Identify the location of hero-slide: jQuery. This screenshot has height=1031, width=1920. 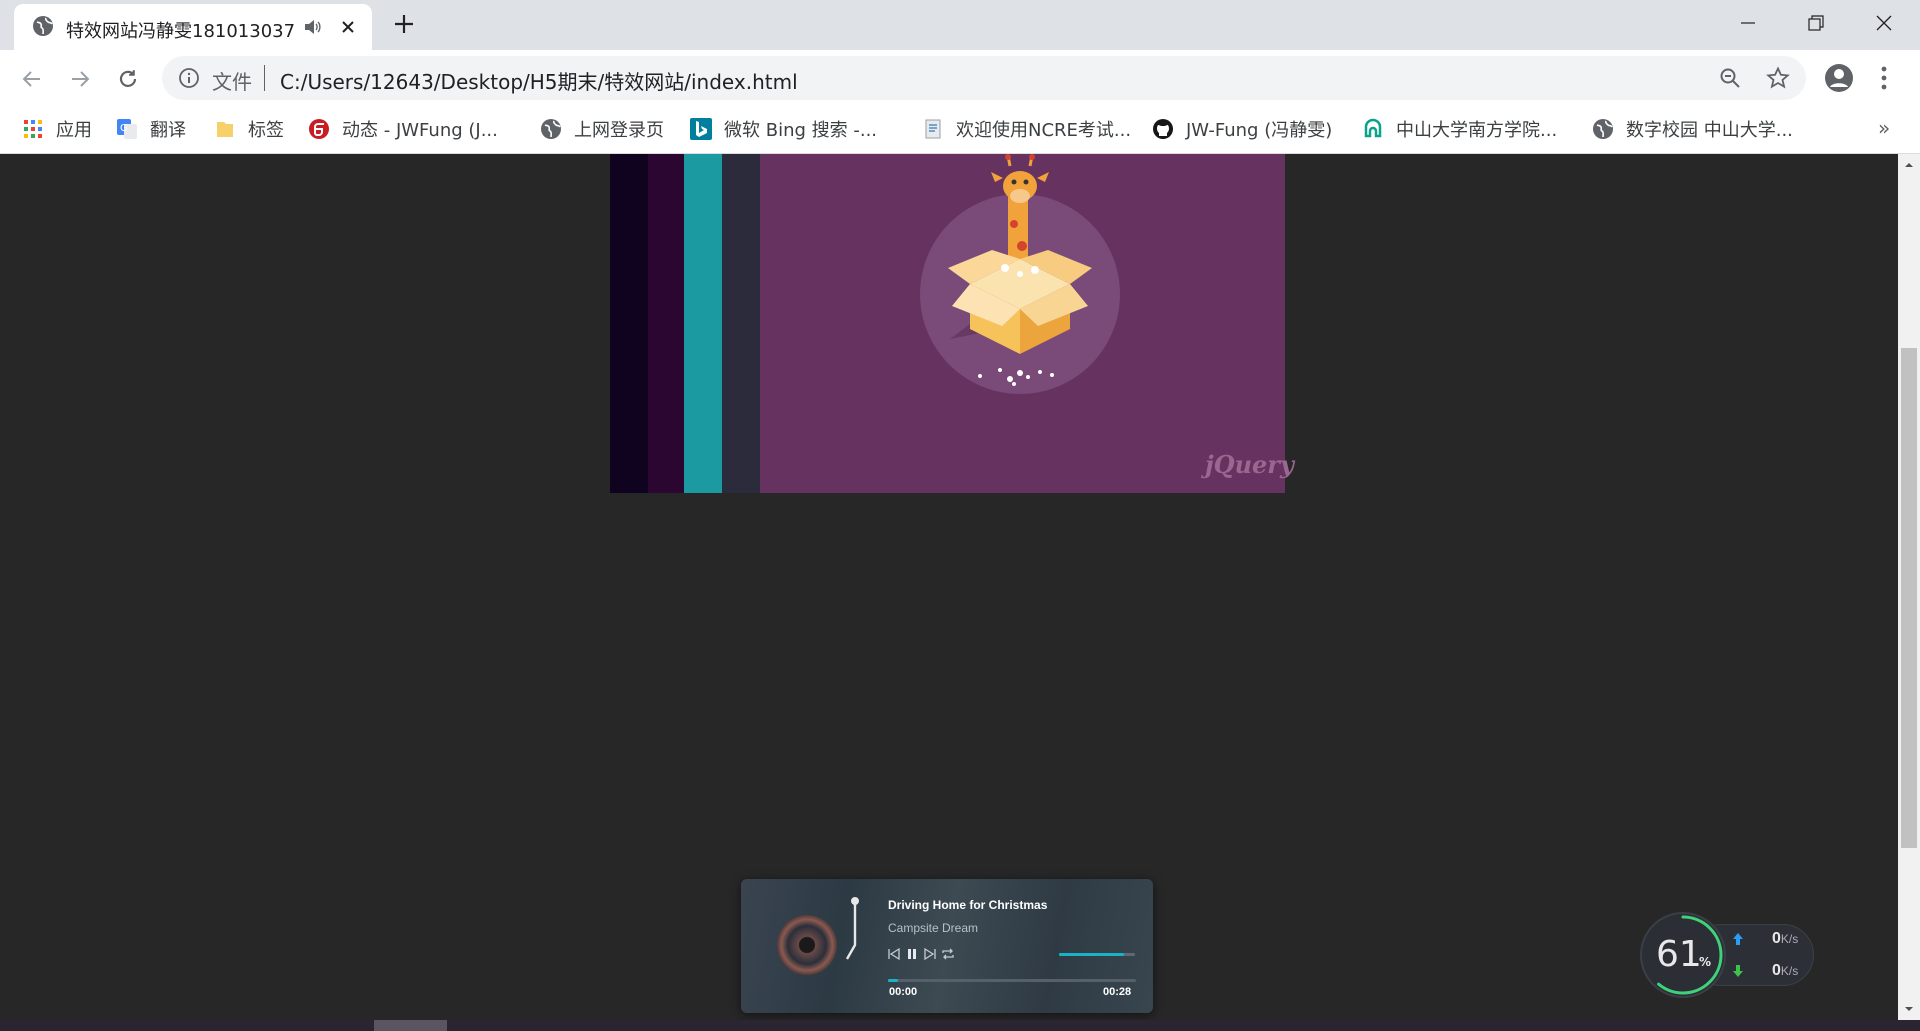
(1027, 323).